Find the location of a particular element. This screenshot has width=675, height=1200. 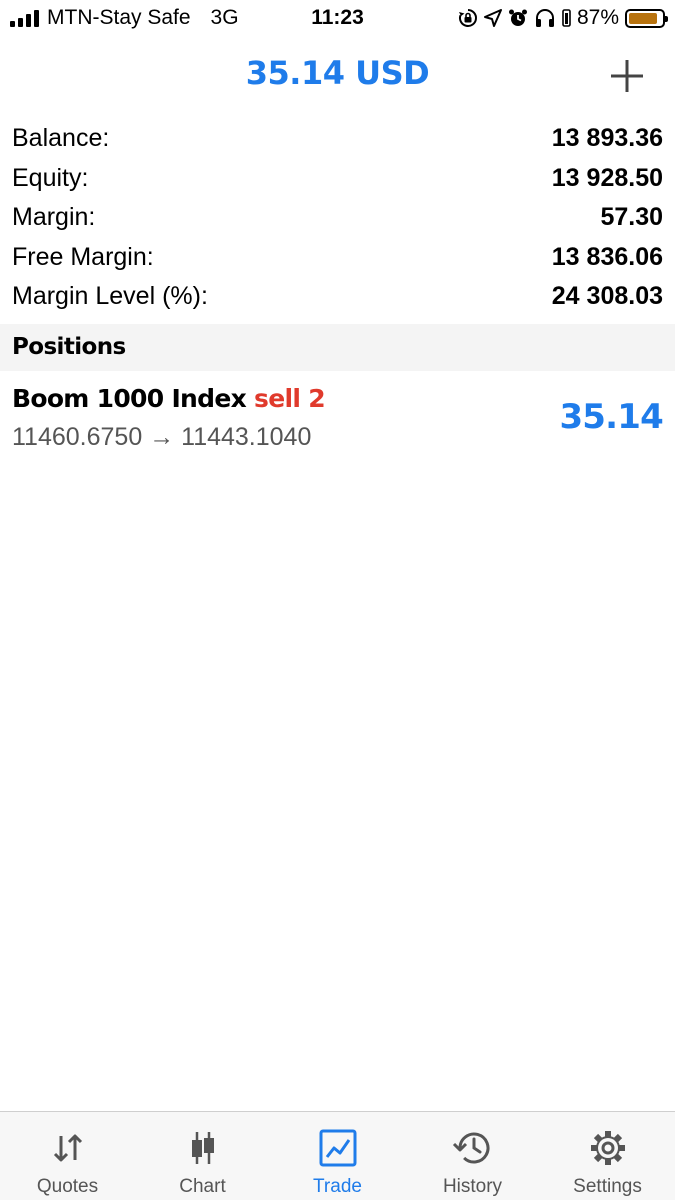

summary-label: Margin: is located at coordinates (54, 217).